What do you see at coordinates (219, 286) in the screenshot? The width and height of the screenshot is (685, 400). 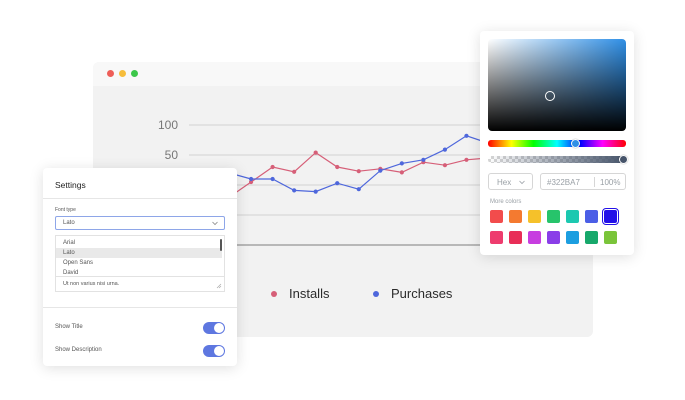 I see `resize-grip-icon` at bounding box center [219, 286].